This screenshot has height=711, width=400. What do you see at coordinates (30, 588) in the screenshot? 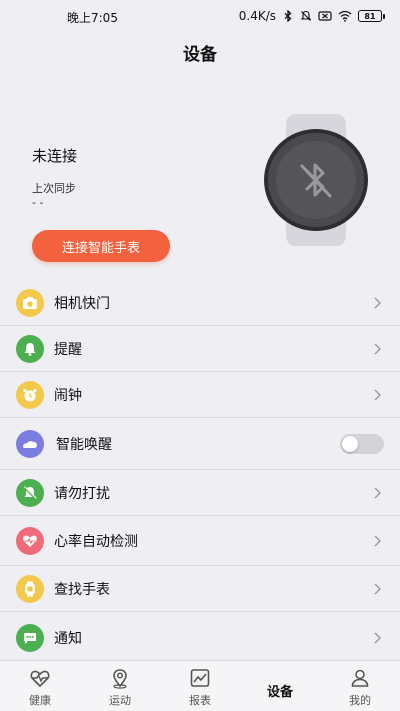
I see `find-watch-icon` at bounding box center [30, 588].